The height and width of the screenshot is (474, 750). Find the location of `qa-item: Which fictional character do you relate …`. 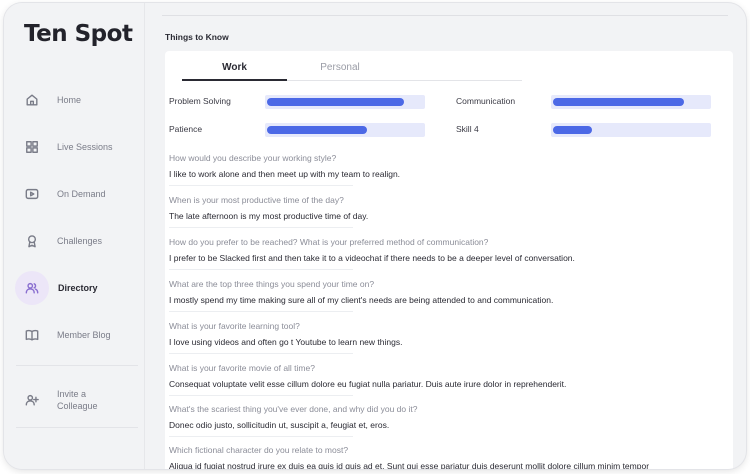

qa-item: Which fictional character do you relate … is located at coordinates (447, 457).